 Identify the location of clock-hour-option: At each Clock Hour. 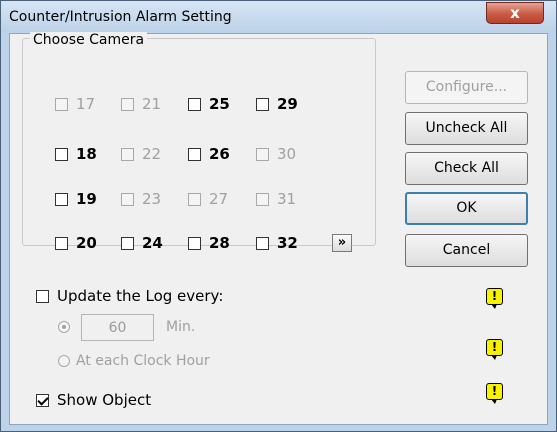
(134, 361).